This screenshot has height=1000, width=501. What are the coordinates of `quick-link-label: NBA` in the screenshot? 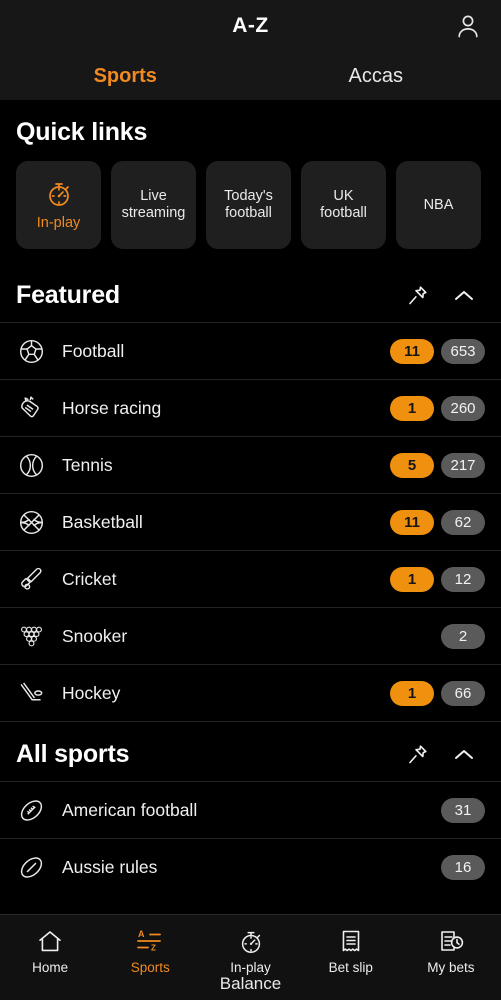 It's located at (438, 204).